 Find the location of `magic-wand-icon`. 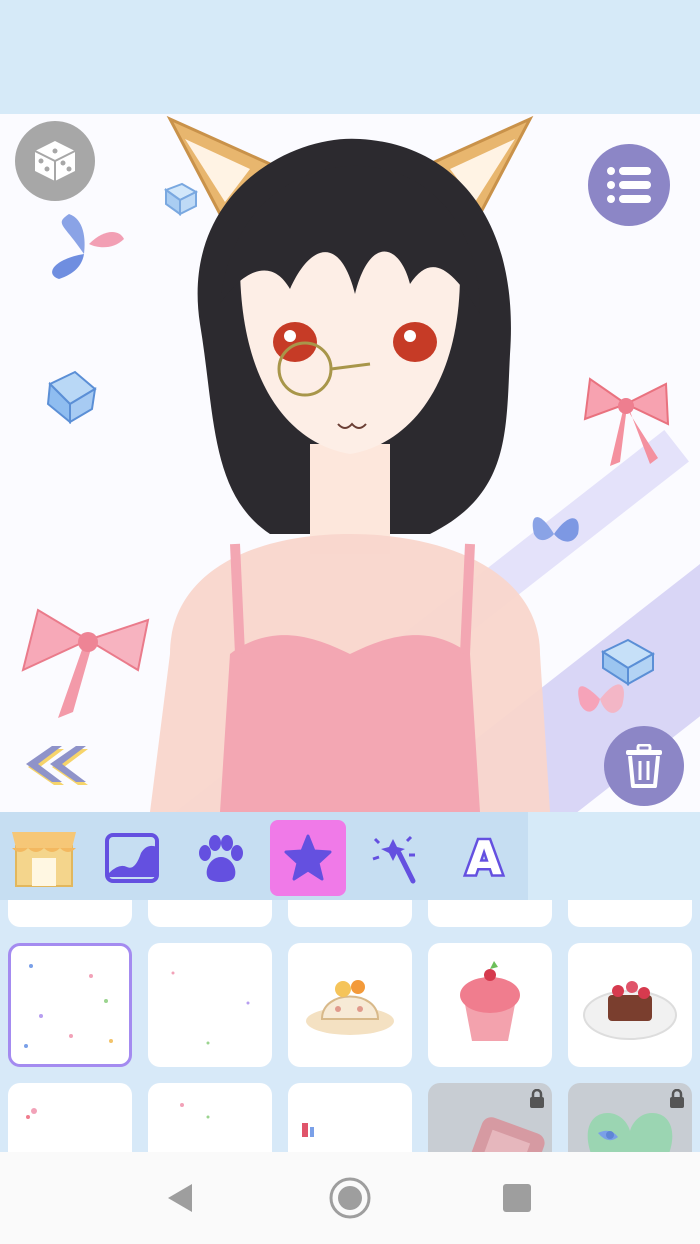

magic-wand-icon is located at coordinates (394, 859).